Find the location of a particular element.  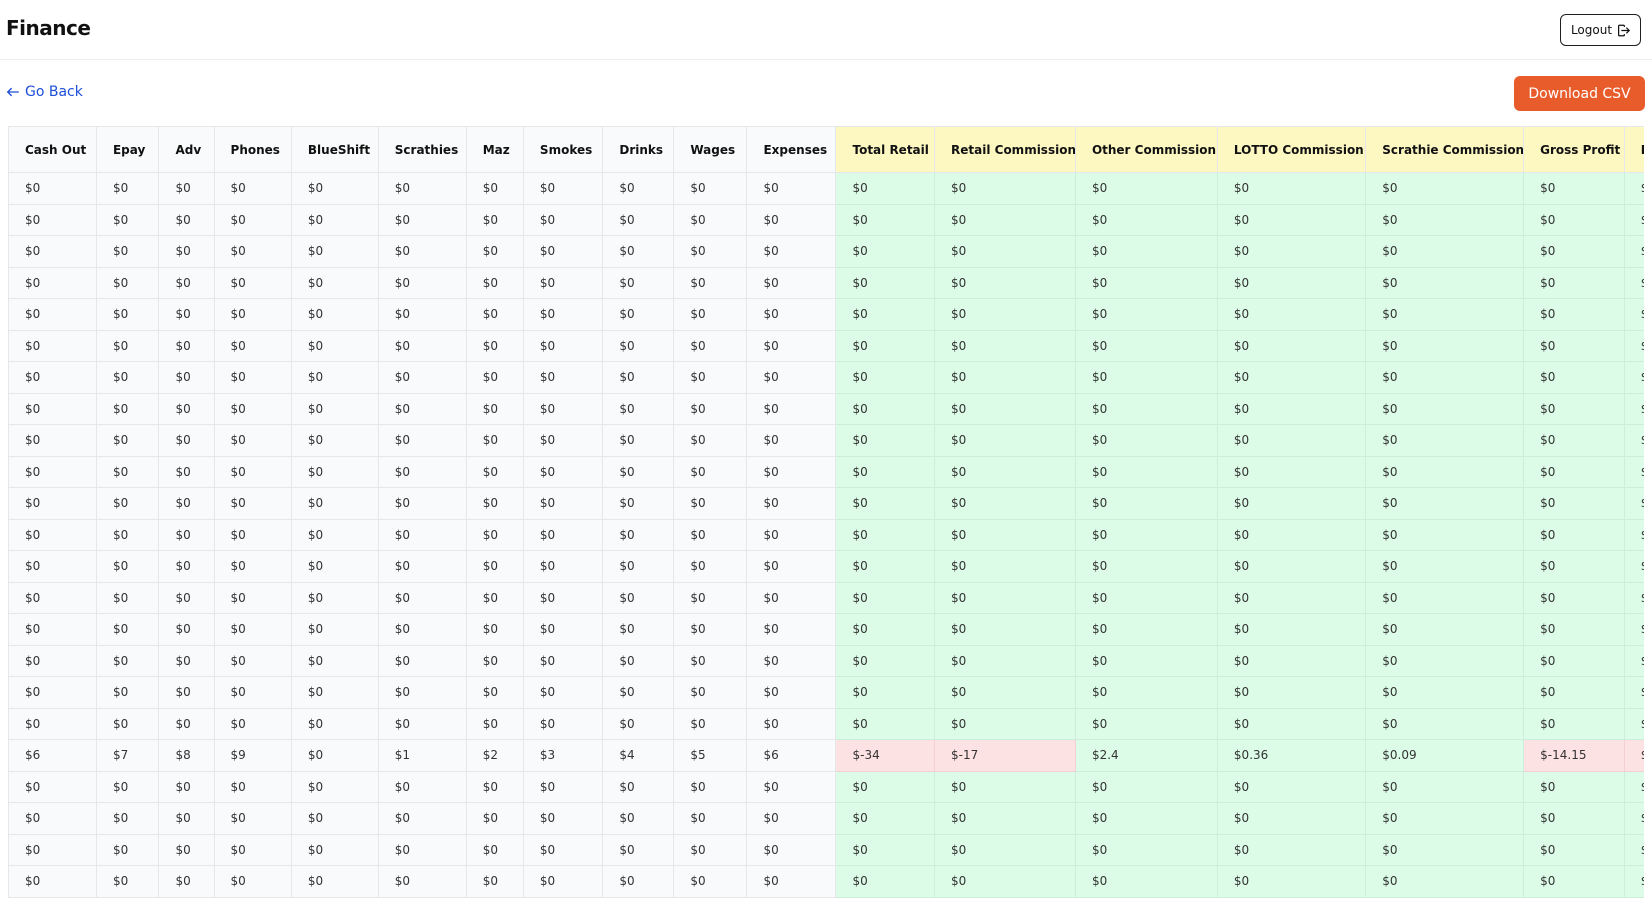

download-csv-button: Download CSV is located at coordinates (1579, 93).